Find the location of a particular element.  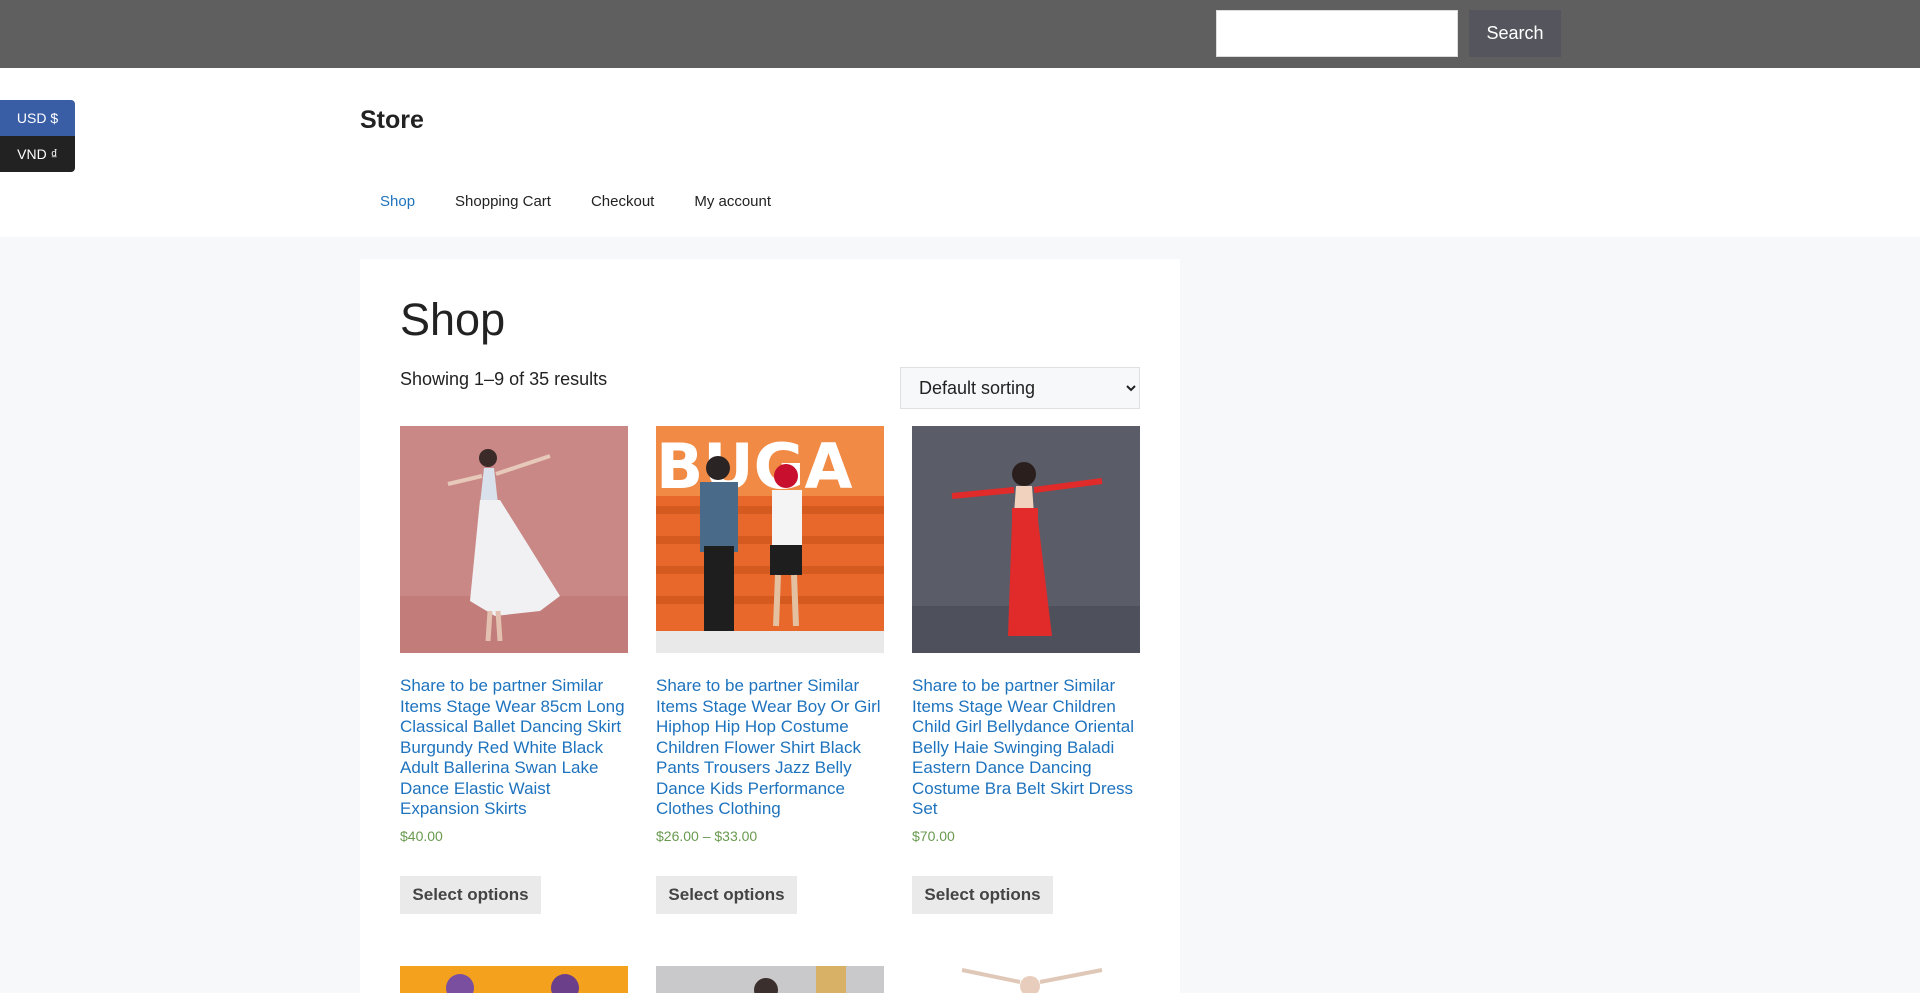

ballet-dancer-image is located at coordinates (514, 539).